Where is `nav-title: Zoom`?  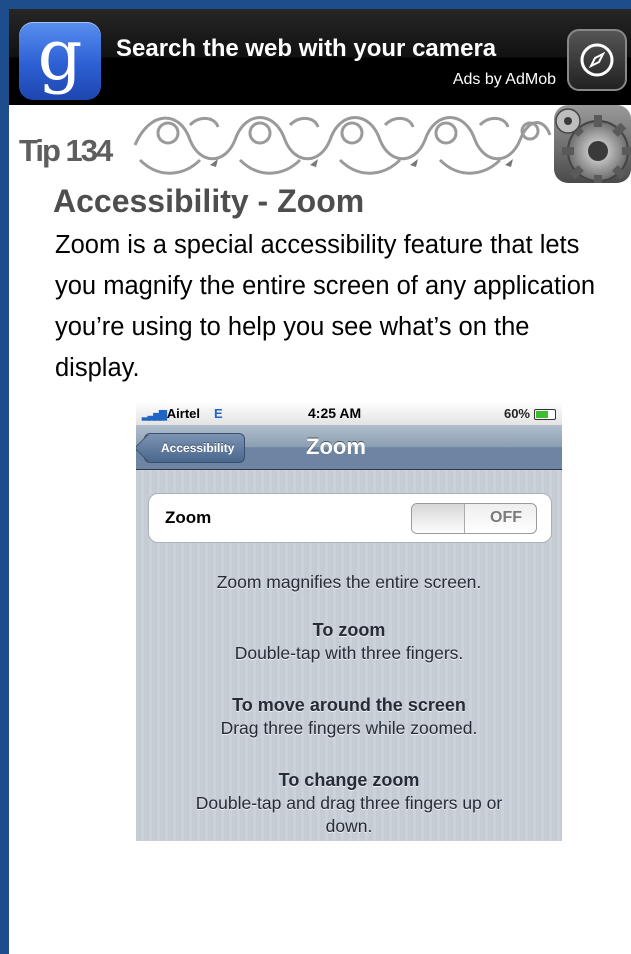 nav-title: Zoom is located at coordinates (336, 446).